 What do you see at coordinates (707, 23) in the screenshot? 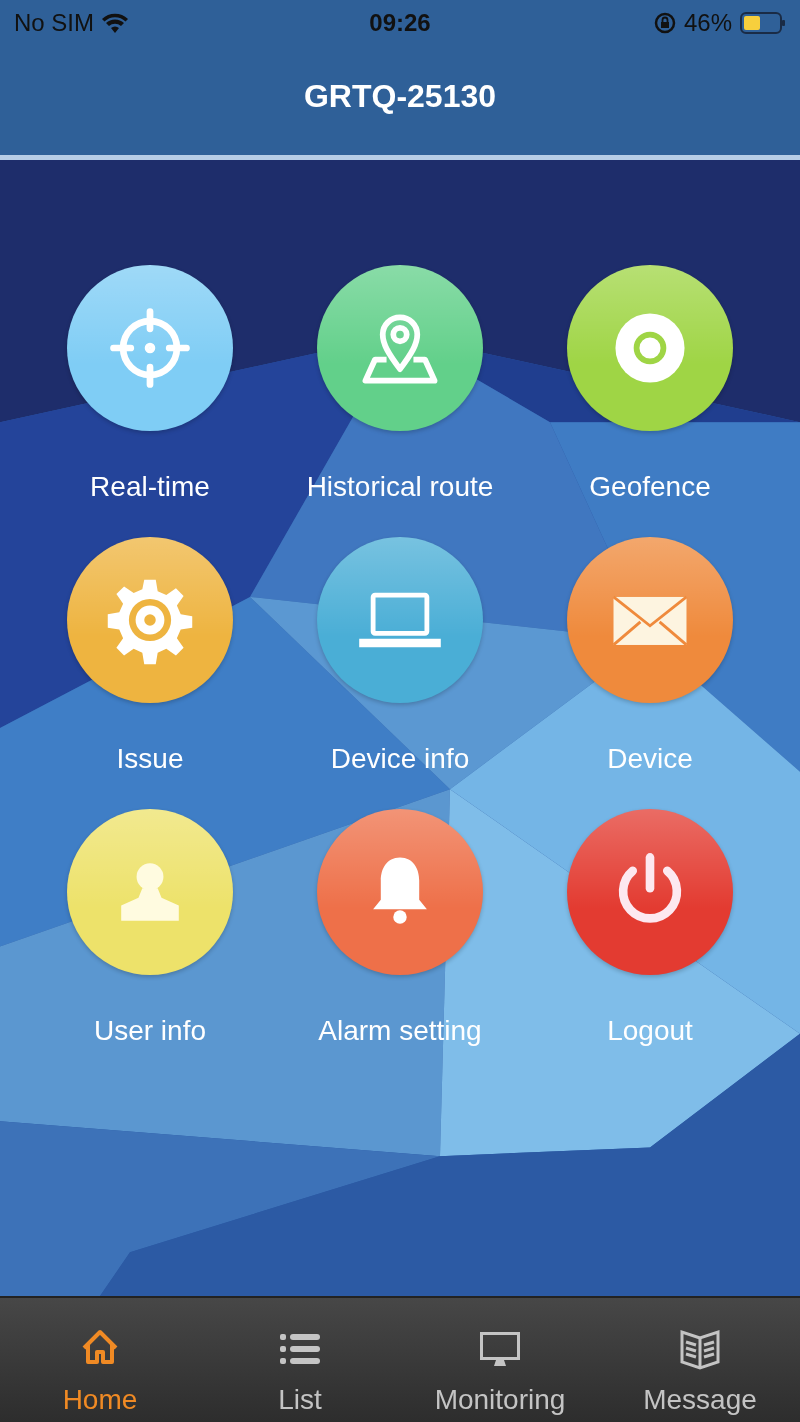
I see `battery-percent: 46%` at bounding box center [707, 23].